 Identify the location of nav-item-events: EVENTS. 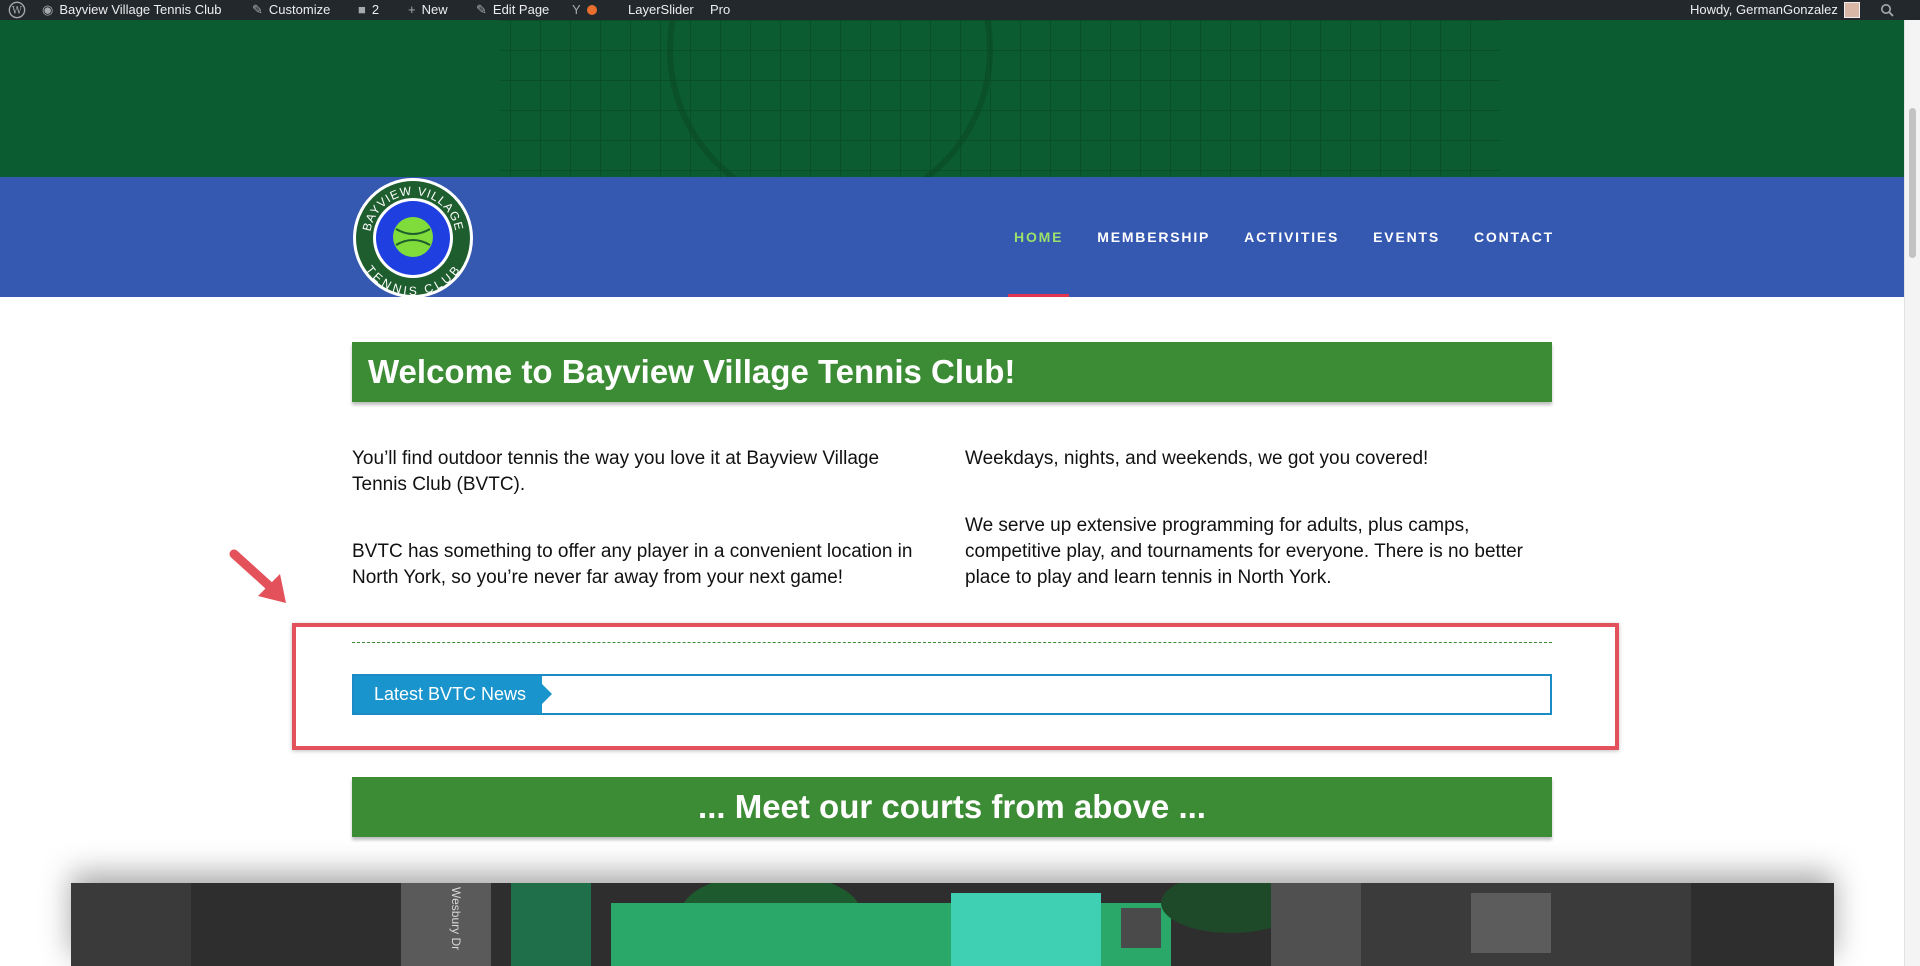
(1406, 237).